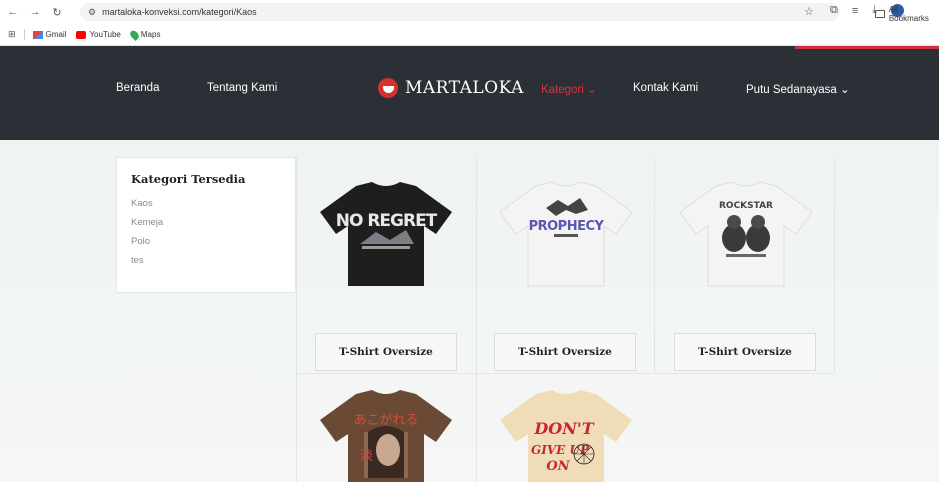 The width and height of the screenshot is (939, 482). I want to click on svg-text: あこがれる, so click(385, 420).